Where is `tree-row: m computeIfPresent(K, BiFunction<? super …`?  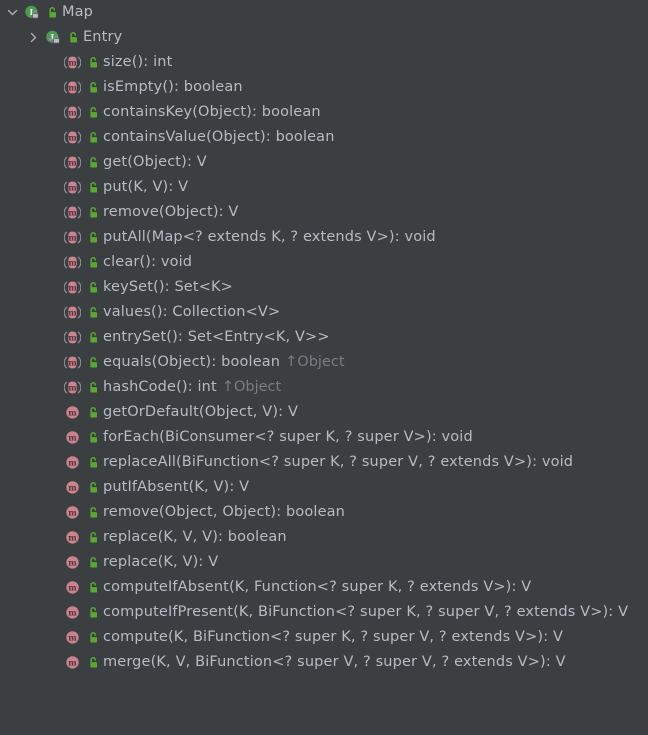
tree-row: m computeIfPresent(K, BiFunction<? super … is located at coordinates (324, 612).